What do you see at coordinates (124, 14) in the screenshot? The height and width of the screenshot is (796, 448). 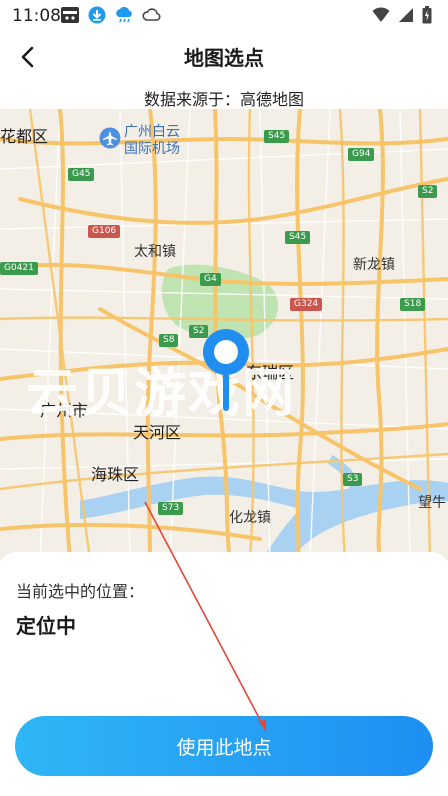 I see `weather-cloud-icon` at bounding box center [124, 14].